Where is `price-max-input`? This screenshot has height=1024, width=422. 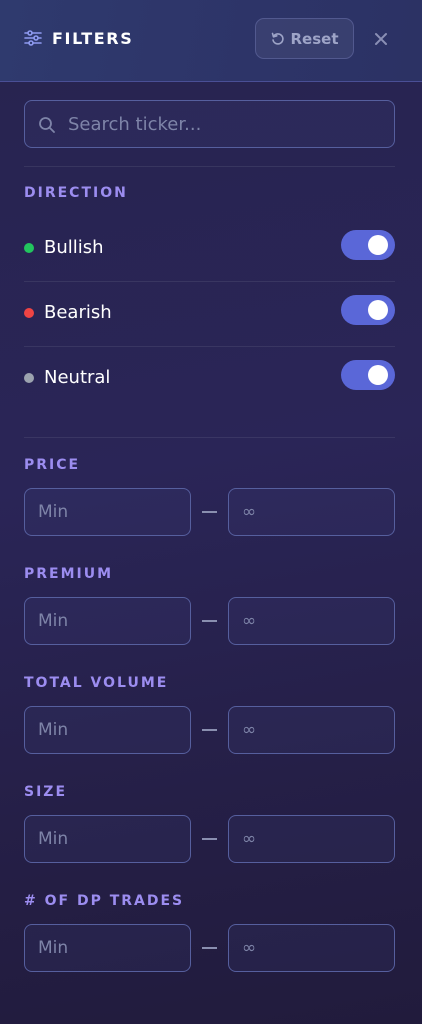
price-max-input is located at coordinates (311, 512).